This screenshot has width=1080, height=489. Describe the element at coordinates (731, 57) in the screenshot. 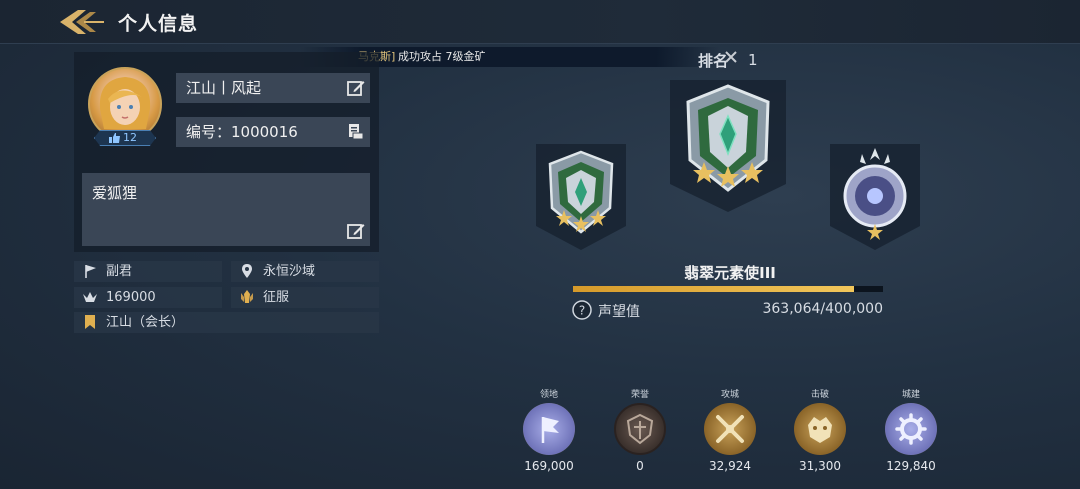

I see `close-icon` at that location.